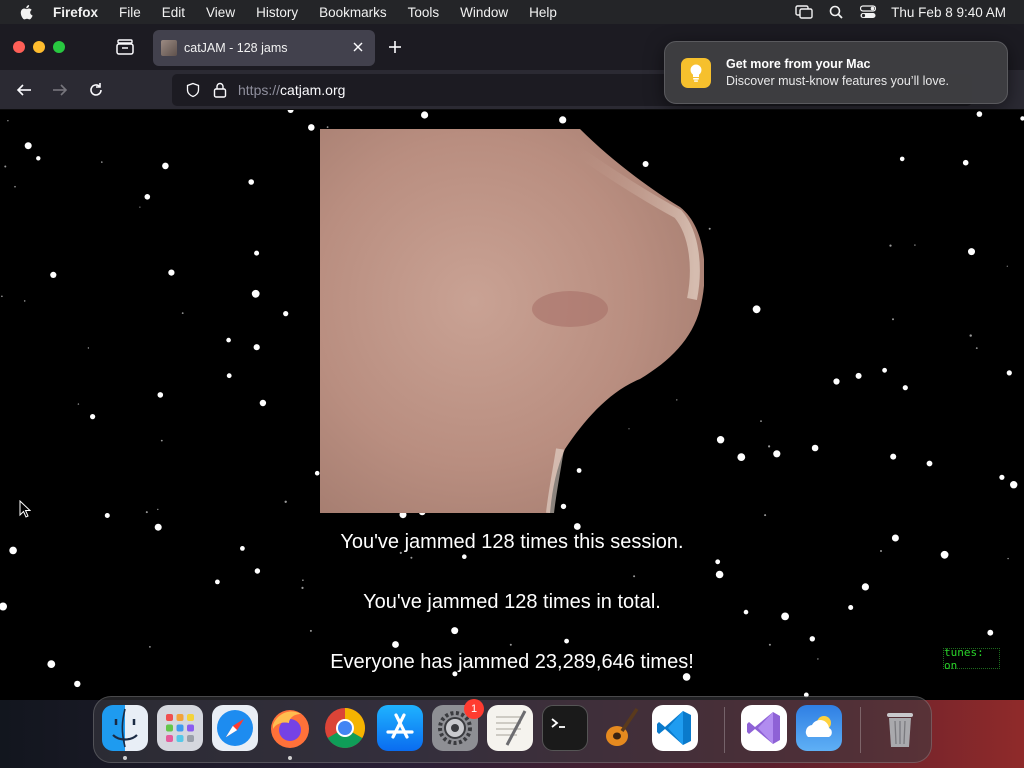  I want to click on menu-history: History, so click(277, 12).